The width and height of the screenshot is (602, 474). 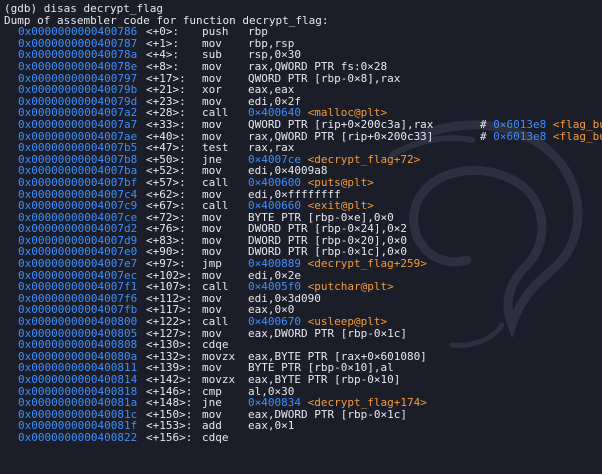 I want to click on asm-line: 0x00000000004007b5 <+47>: test rax,rax, so click(x=302, y=148).